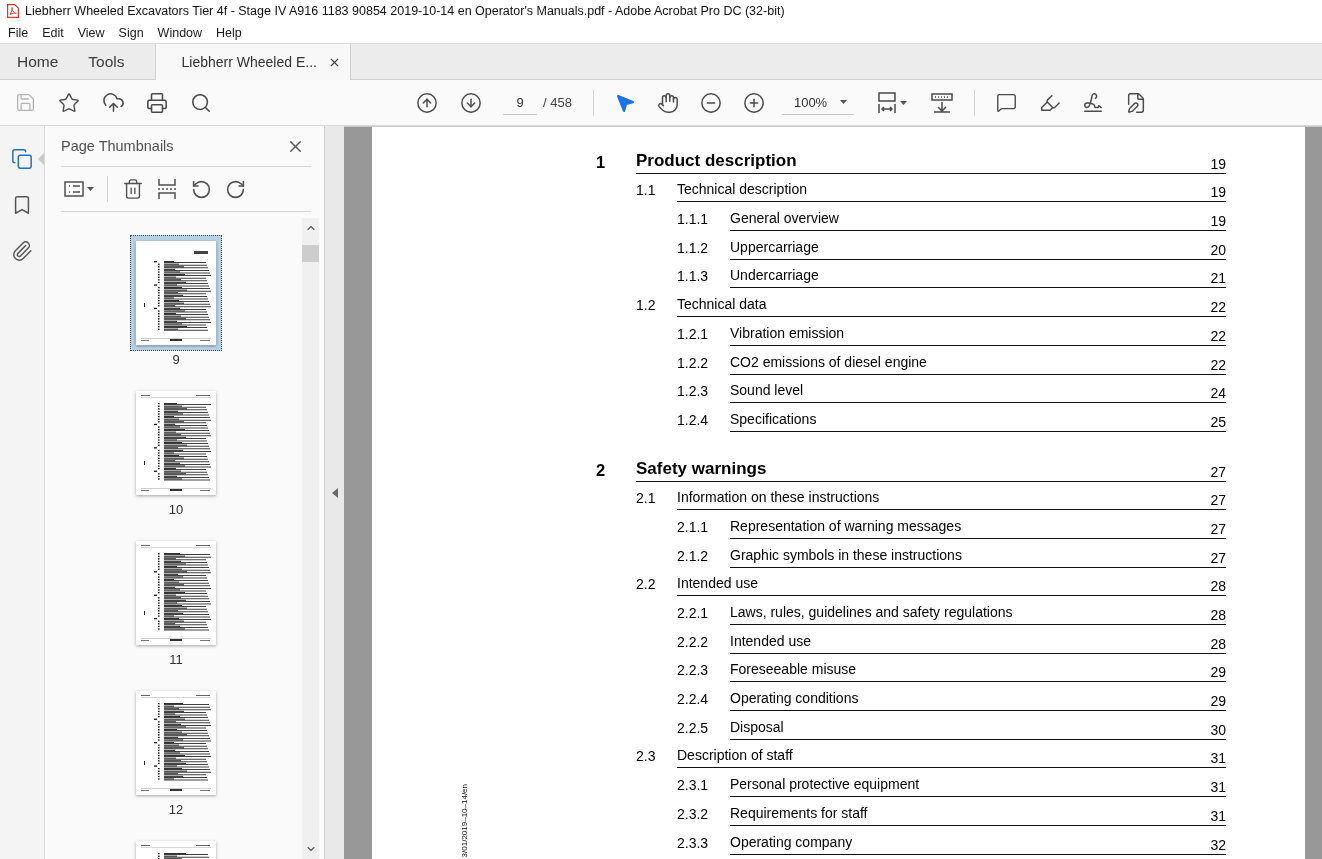 This screenshot has height=859, width=1322. Describe the element at coordinates (557, 102) in the screenshot. I see `page-count-label: / 458` at that location.